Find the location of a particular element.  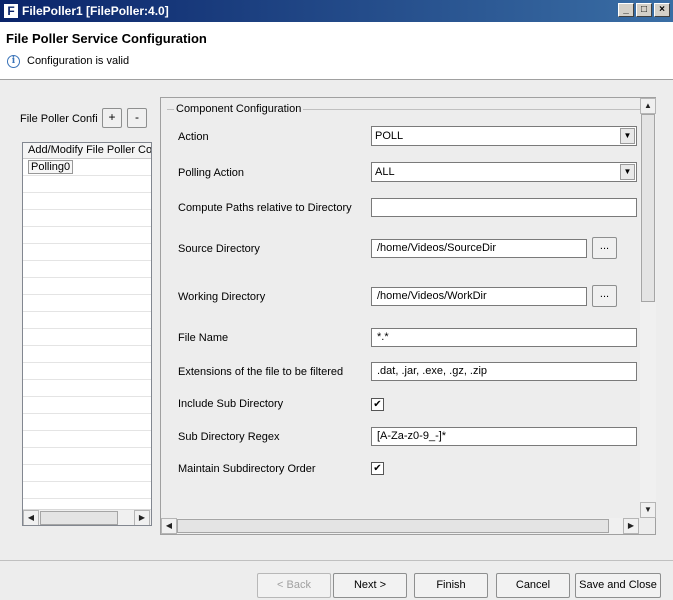

list-item: Polling0 is located at coordinates (87, 167).